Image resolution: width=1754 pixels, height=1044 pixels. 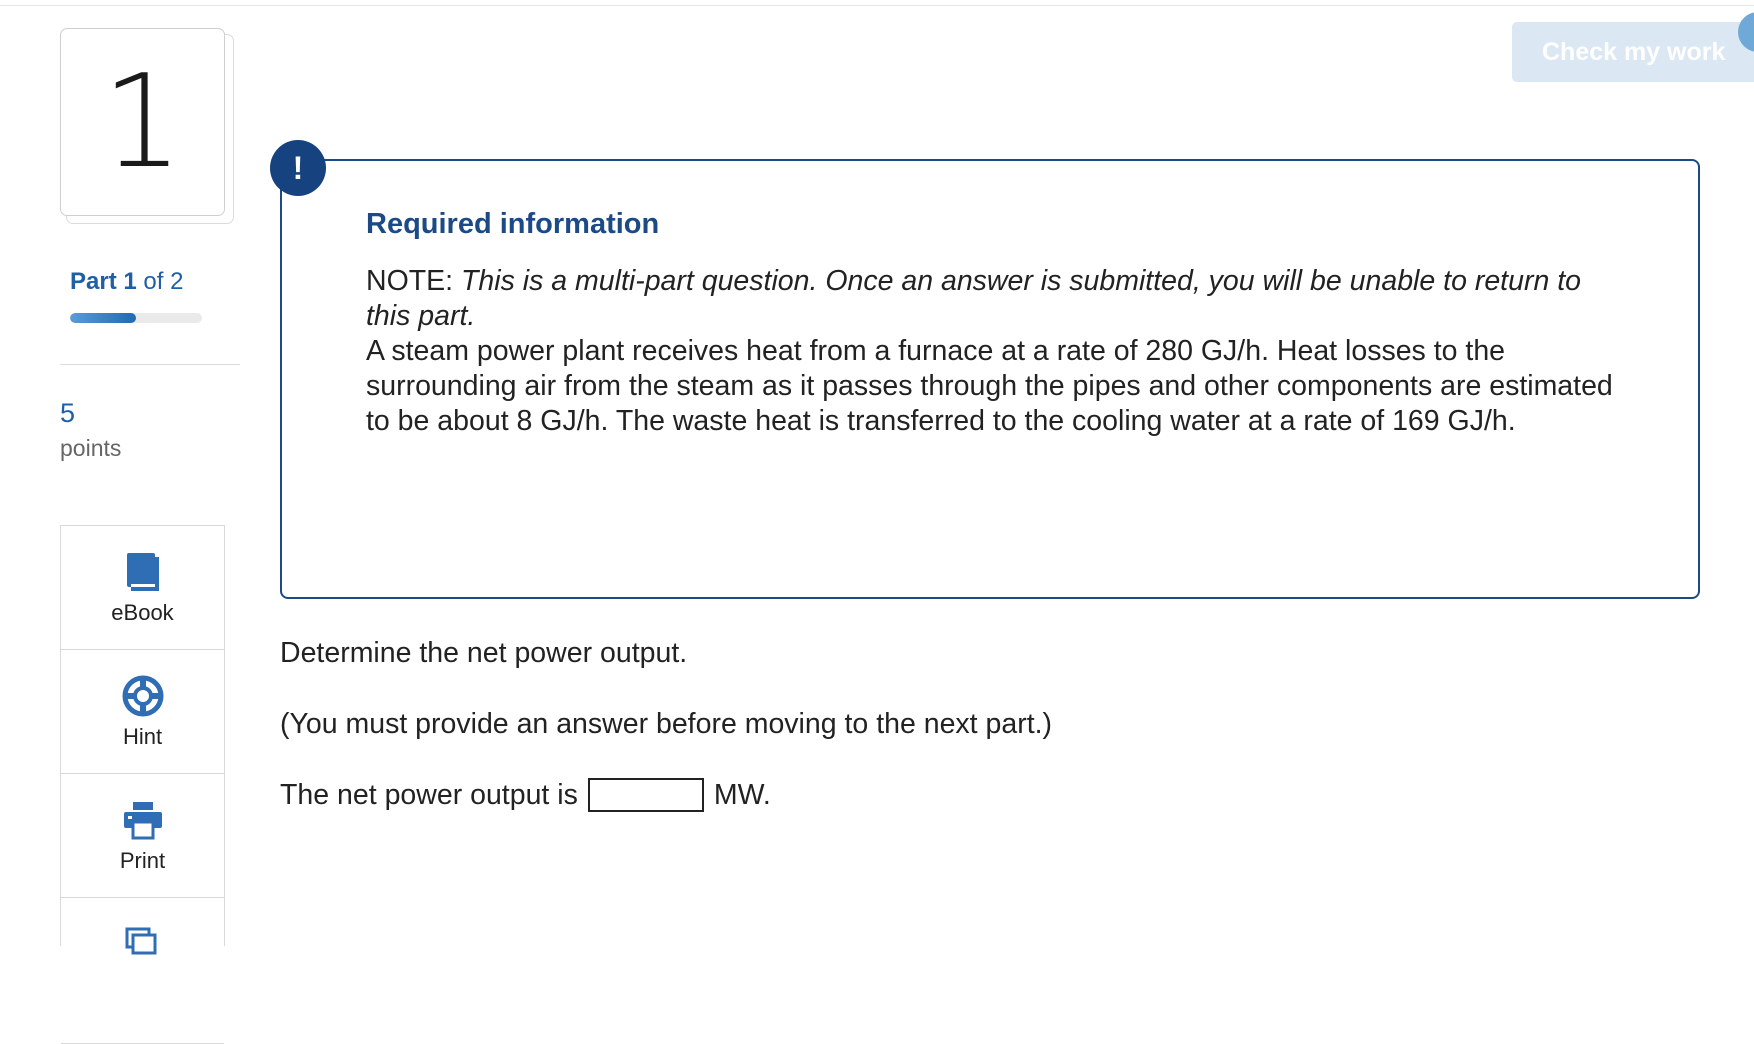 What do you see at coordinates (429, 794) in the screenshot?
I see `answer-prefix: The net power output is` at bounding box center [429, 794].